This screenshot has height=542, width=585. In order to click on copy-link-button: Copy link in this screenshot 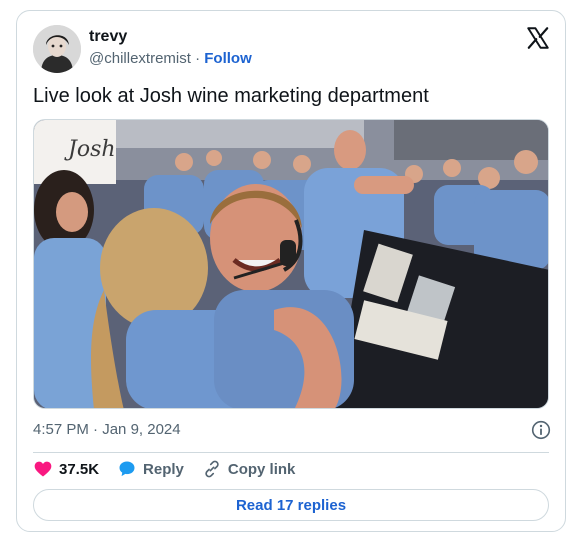, I will do `click(249, 469)`.